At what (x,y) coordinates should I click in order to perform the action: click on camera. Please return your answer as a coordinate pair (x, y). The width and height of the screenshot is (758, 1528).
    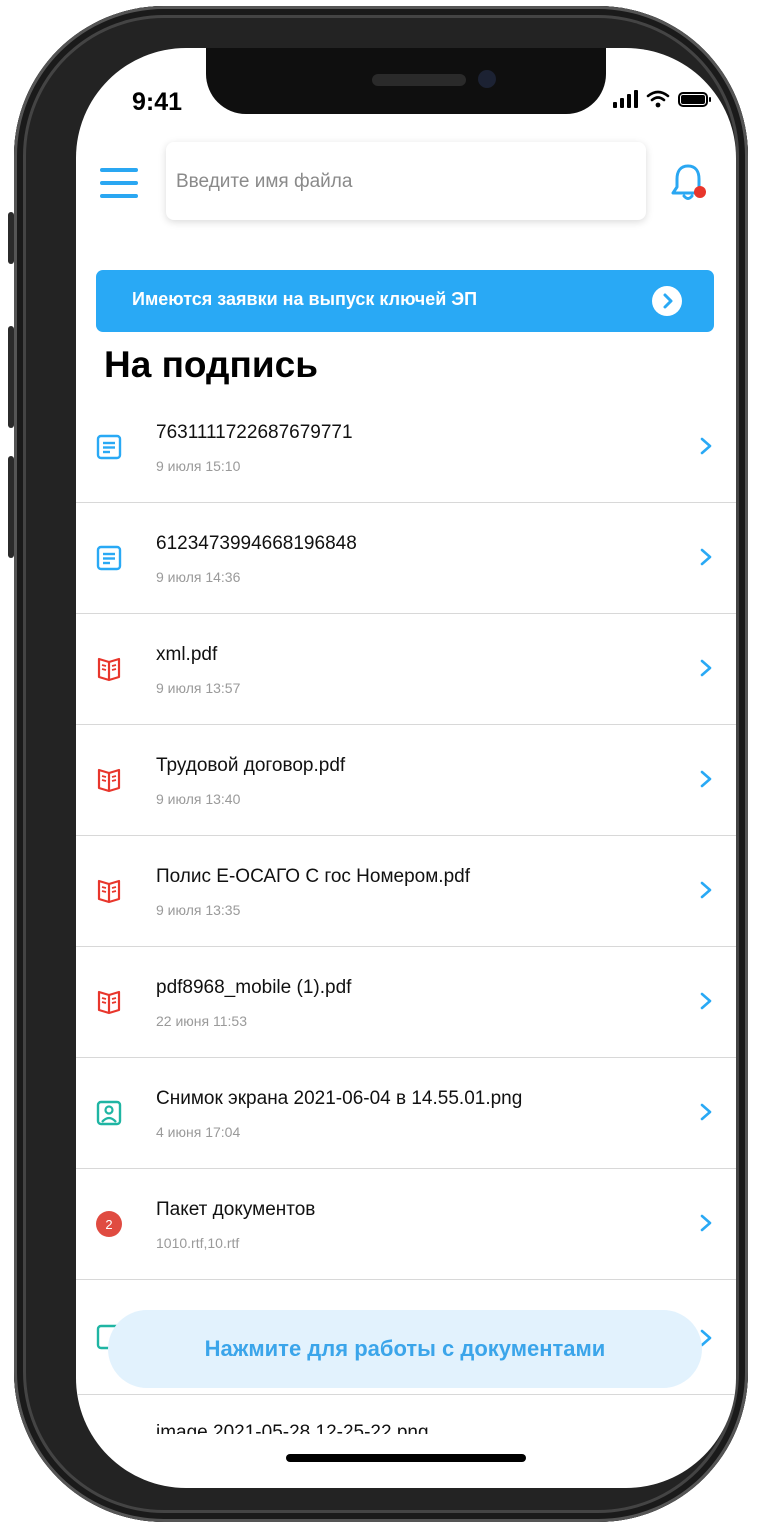
    Looking at the image, I should click on (487, 79).